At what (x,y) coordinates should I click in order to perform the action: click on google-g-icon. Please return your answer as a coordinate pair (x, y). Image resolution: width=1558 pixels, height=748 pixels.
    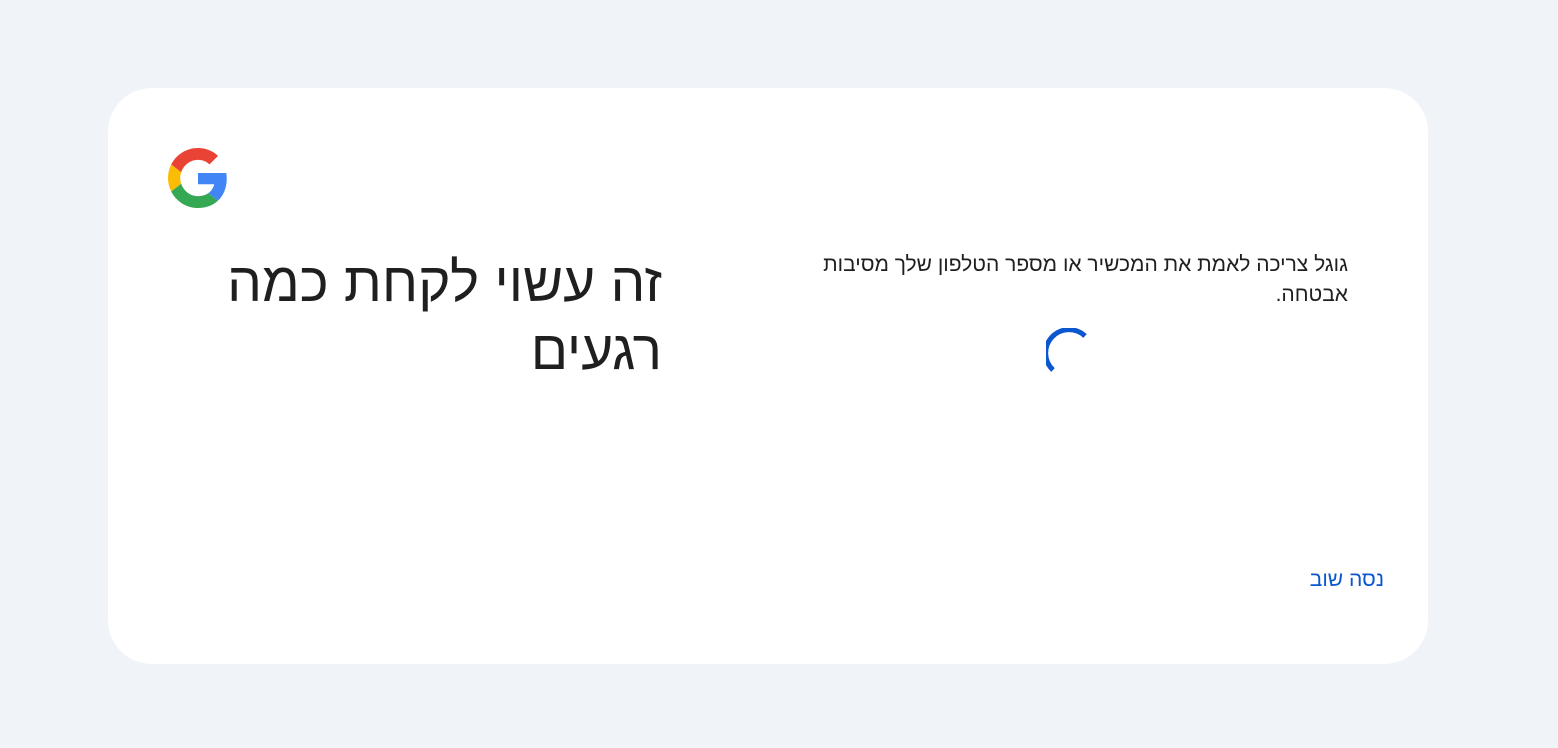
    Looking at the image, I should click on (198, 178).